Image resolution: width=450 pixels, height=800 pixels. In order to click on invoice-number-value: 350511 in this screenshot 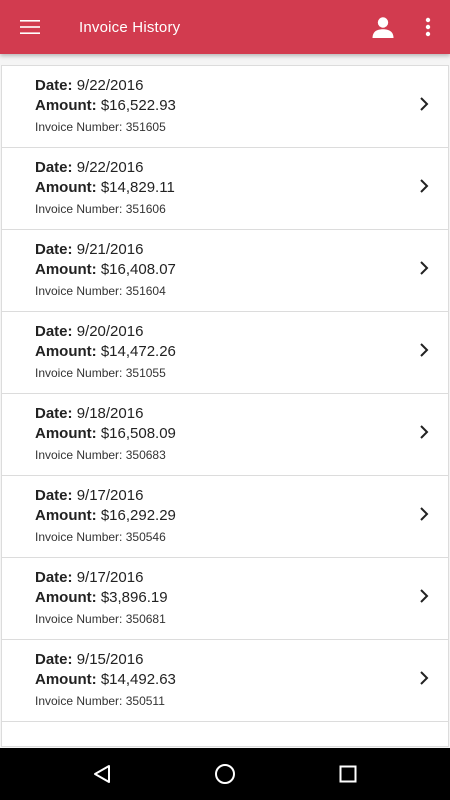, I will do `click(145, 701)`.